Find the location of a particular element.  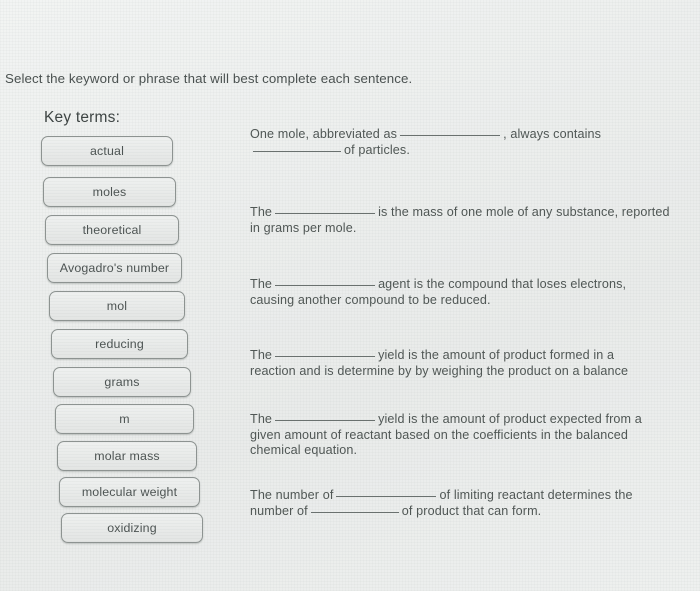

sentence-text: The number of is located at coordinates (292, 495).